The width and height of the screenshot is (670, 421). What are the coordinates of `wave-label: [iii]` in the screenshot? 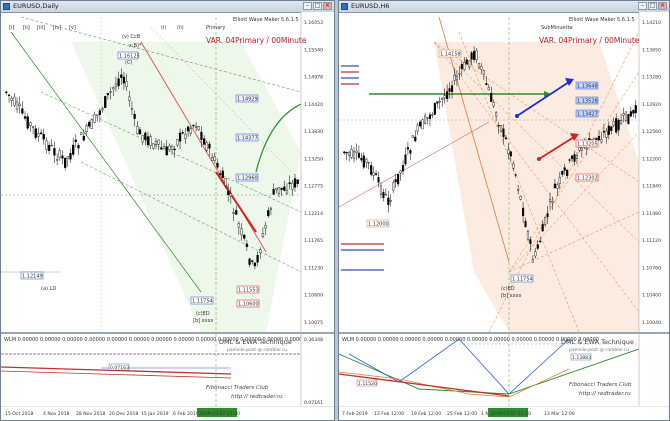 It's located at (41, 28).